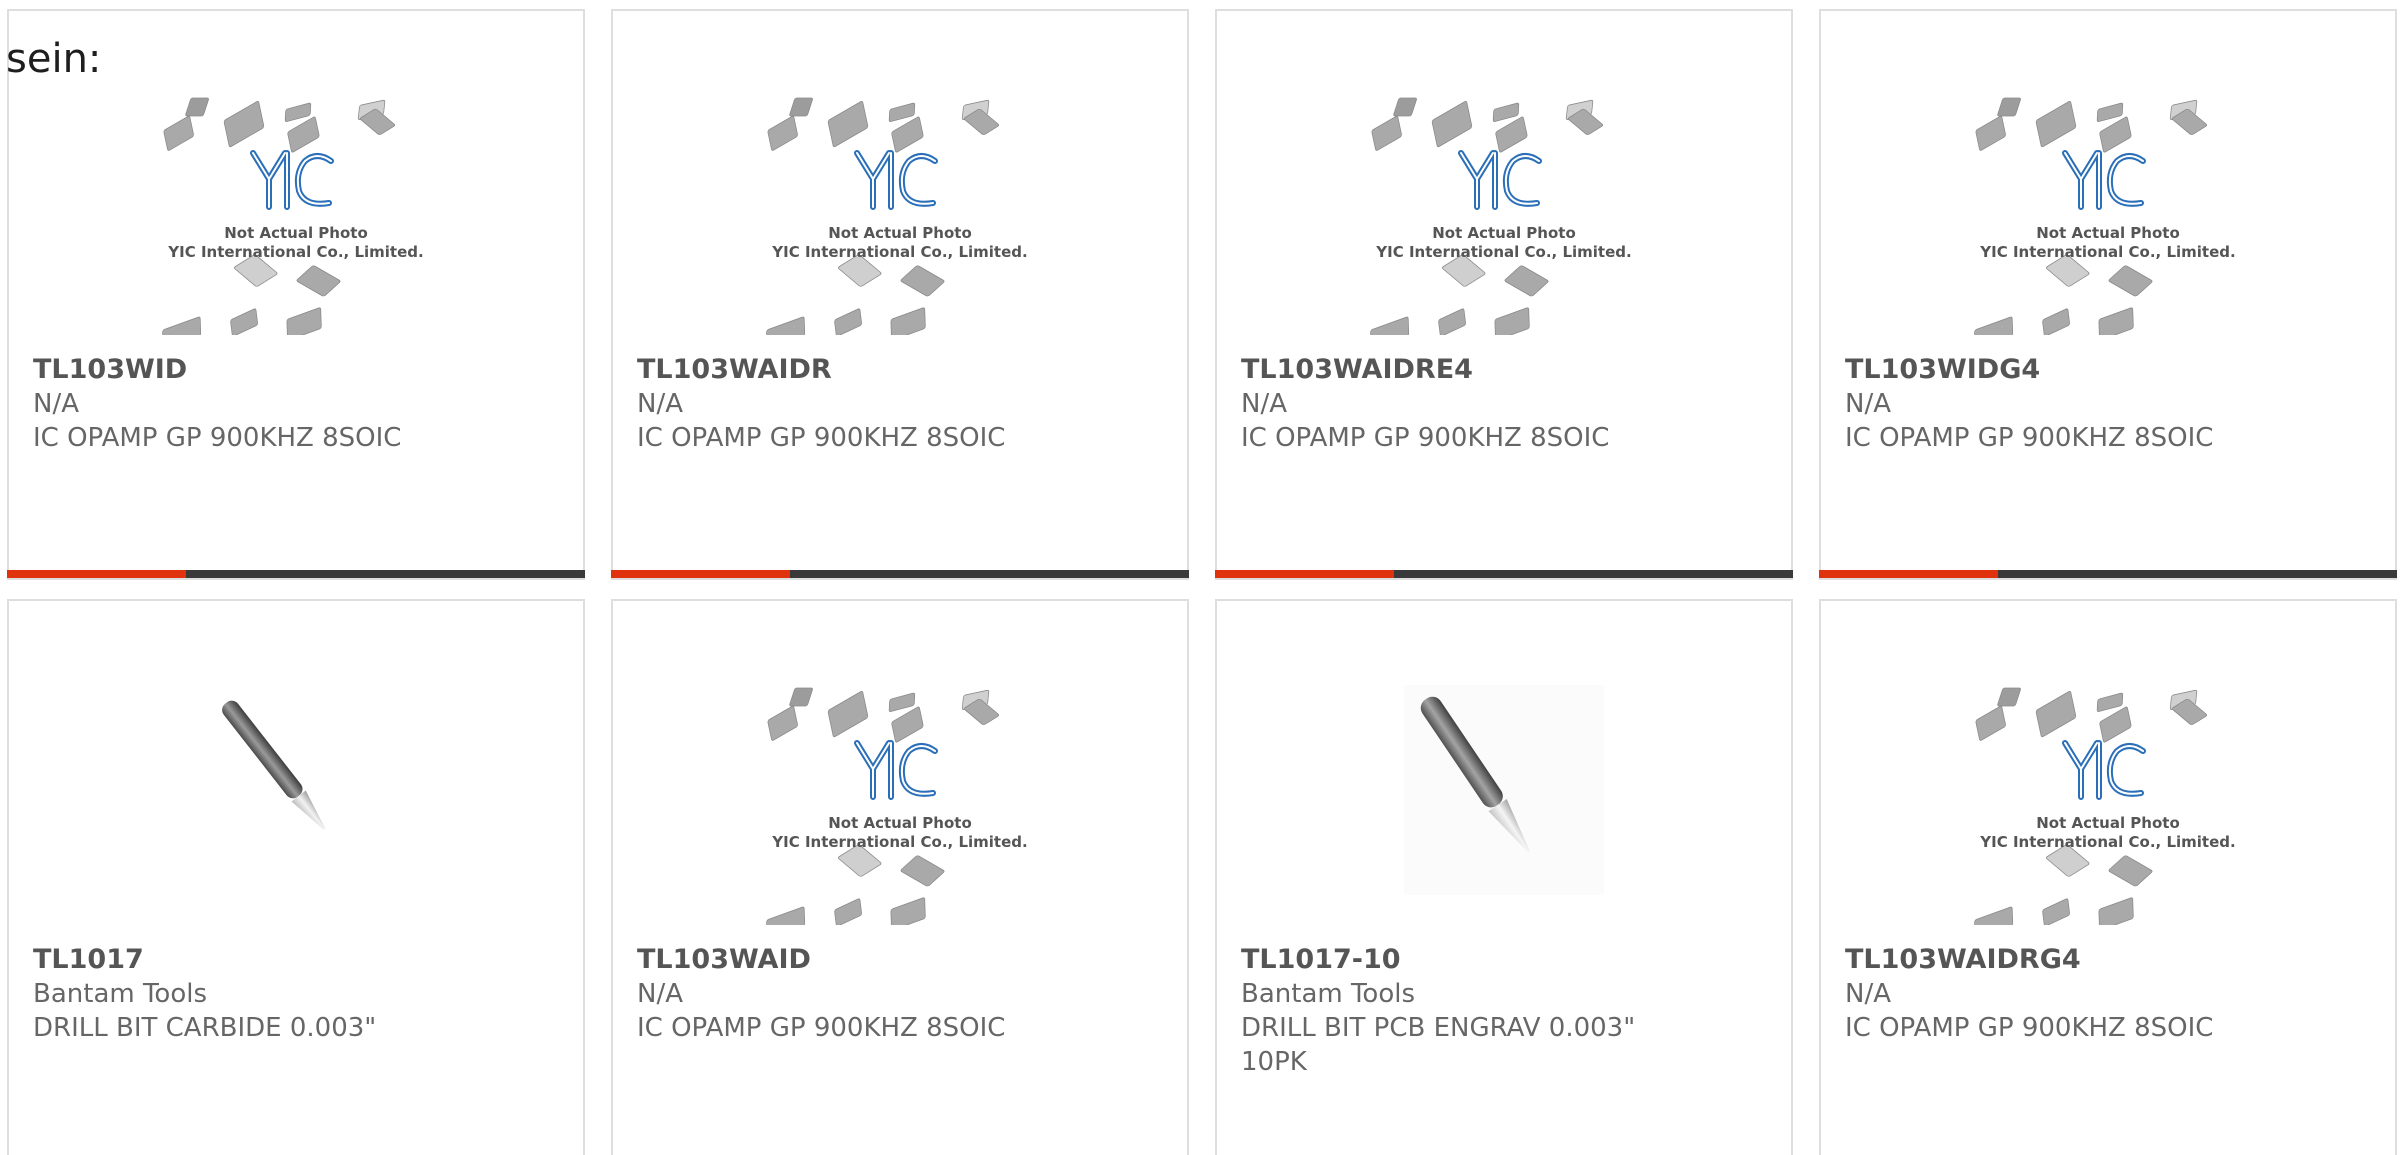 The image size is (2400, 1155). What do you see at coordinates (54, 59) in the screenshot?
I see `sein-label: sein:` at bounding box center [54, 59].